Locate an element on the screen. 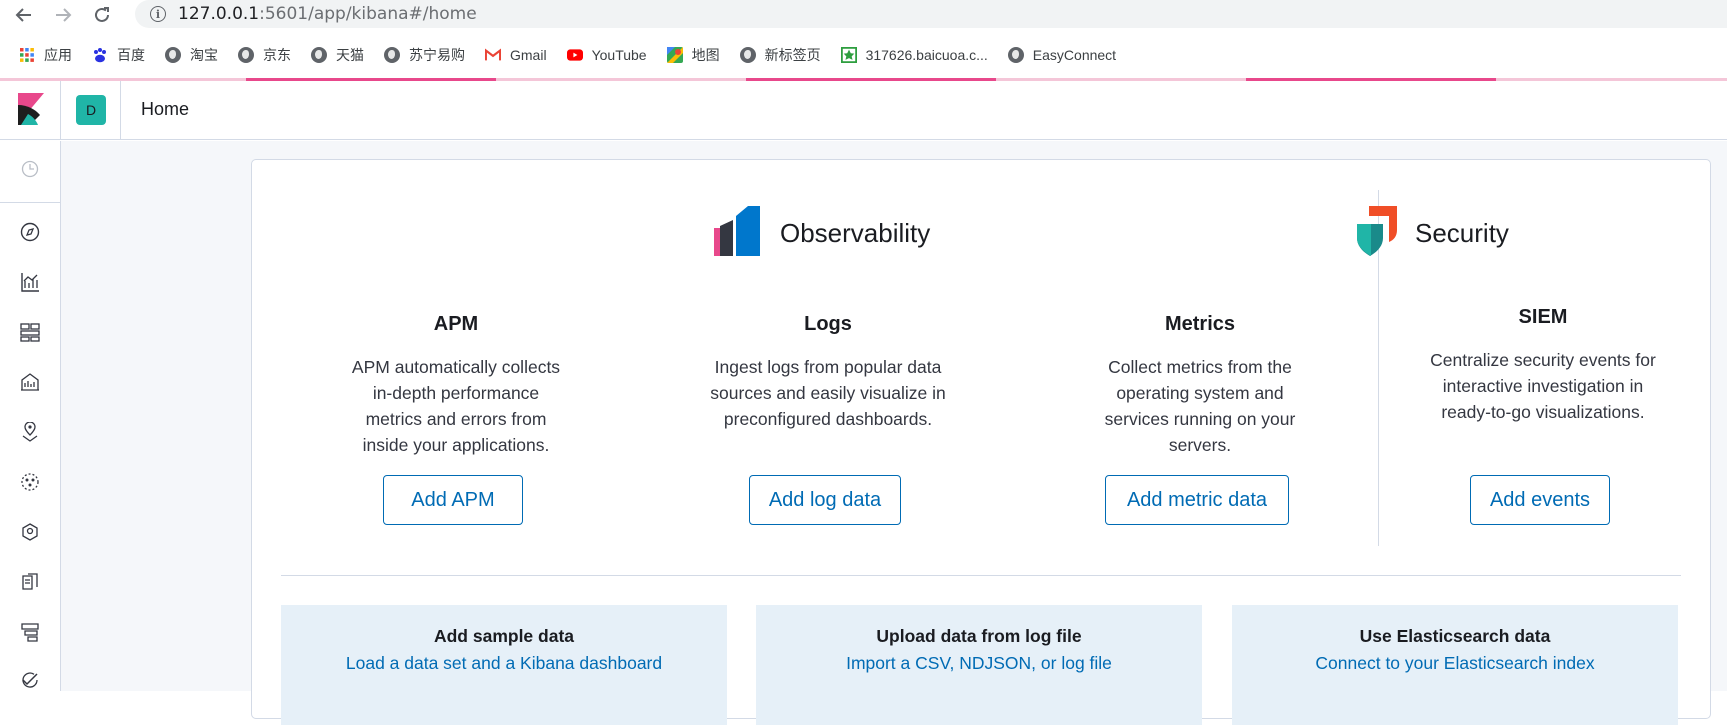 The width and height of the screenshot is (1727, 725). reload-icon is located at coordinates (102, 15).